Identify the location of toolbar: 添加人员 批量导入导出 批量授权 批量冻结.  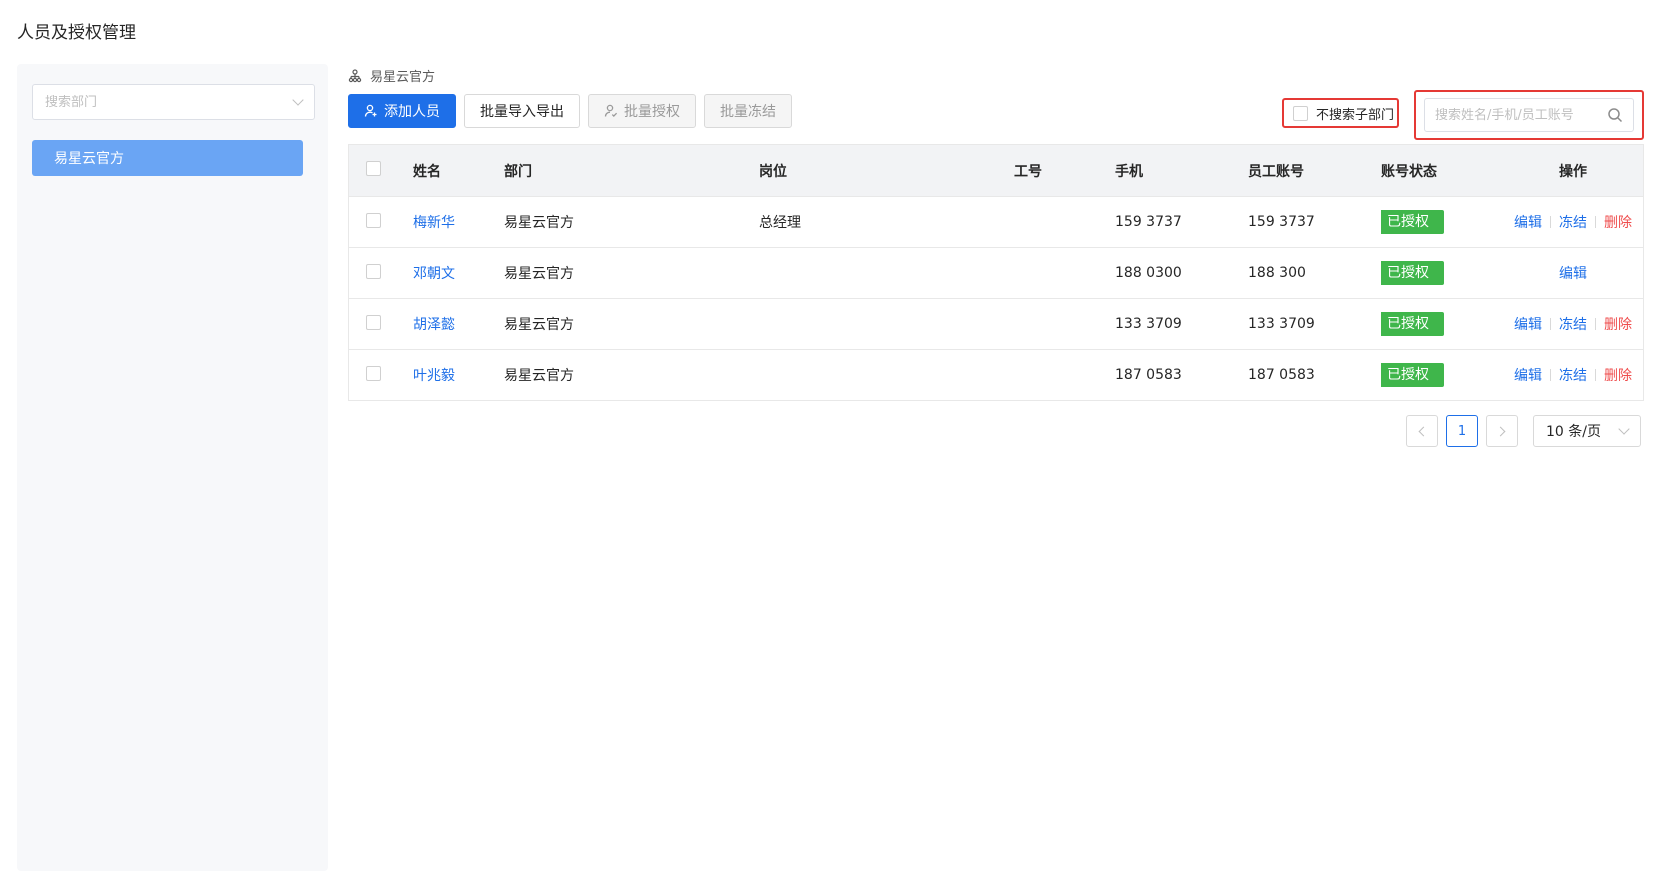
(570, 111).